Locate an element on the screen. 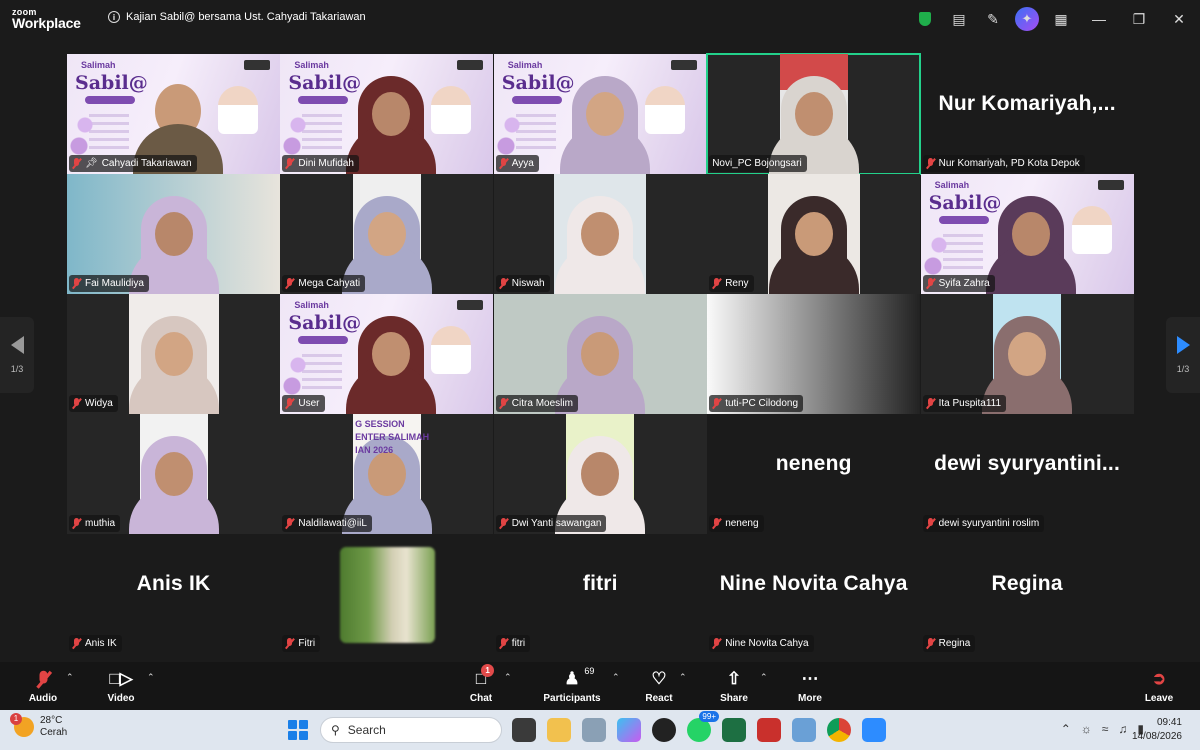 This screenshot has height=750, width=1200. zoom-logo: zoom Workplace is located at coordinates (46, 19).